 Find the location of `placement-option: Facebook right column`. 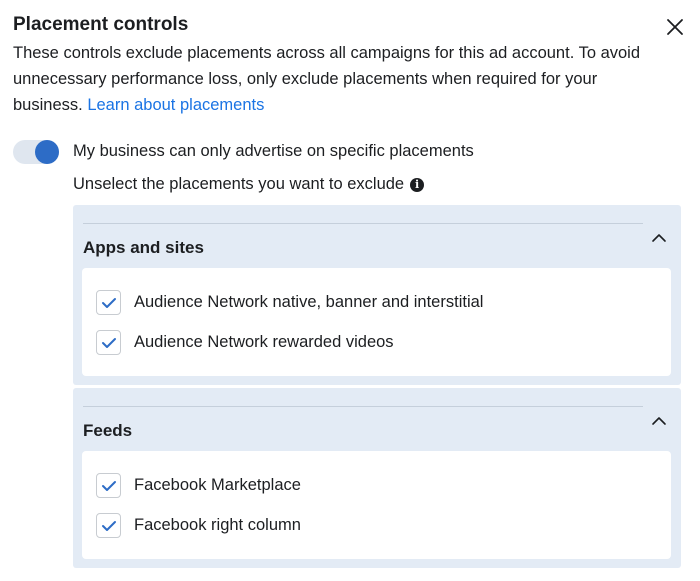

placement-option: Facebook right column is located at coordinates (198, 525).